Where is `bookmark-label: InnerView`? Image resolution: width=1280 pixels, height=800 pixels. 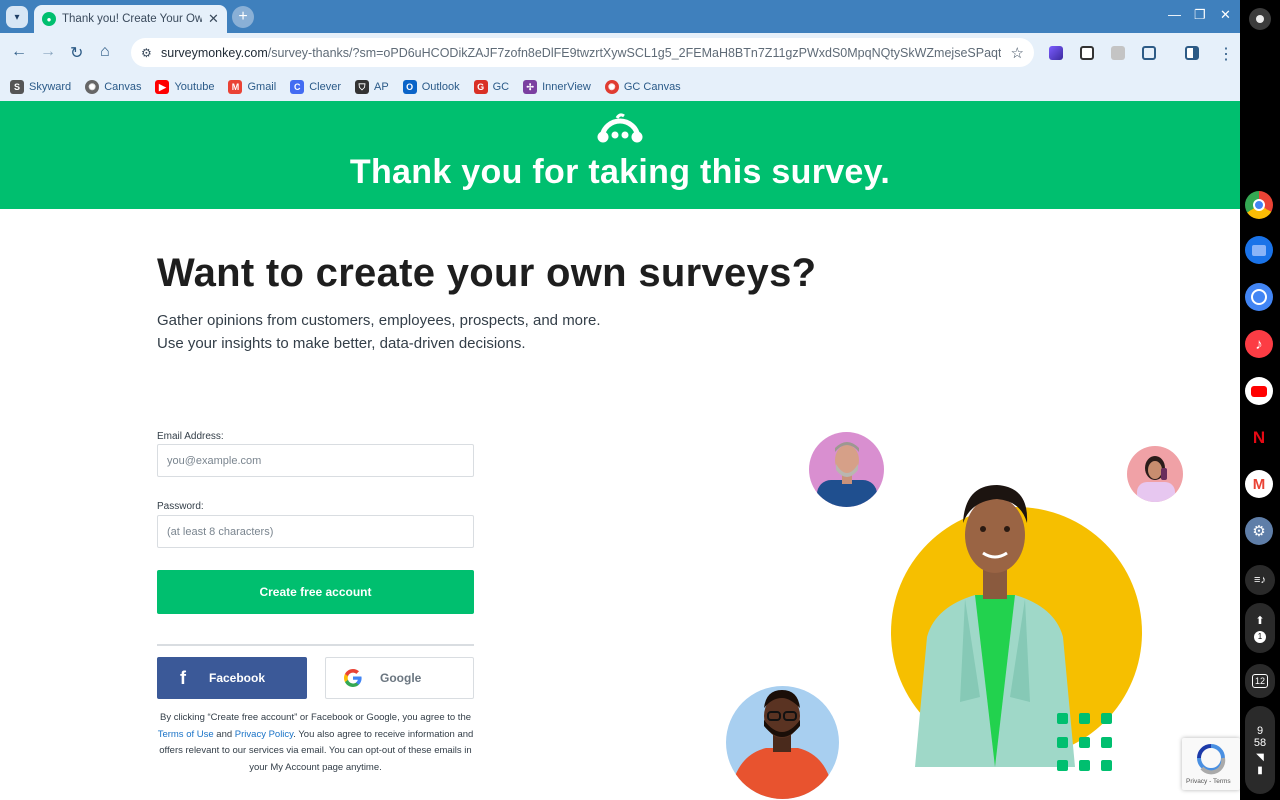
bookmark-label: InnerView is located at coordinates (566, 87).